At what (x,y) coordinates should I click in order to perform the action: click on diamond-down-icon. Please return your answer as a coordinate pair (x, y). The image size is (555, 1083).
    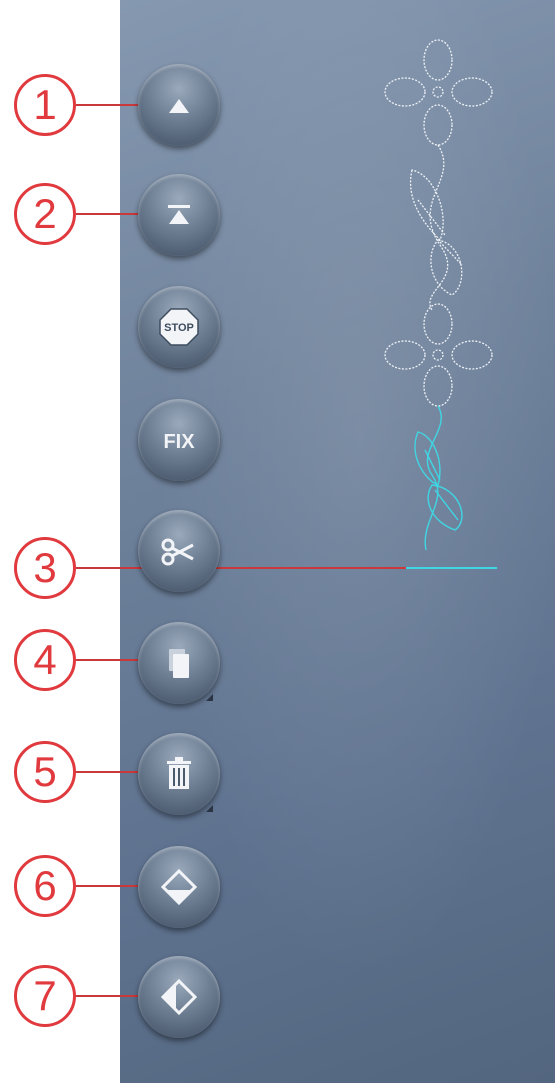
    Looking at the image, I should click on (179, 887).